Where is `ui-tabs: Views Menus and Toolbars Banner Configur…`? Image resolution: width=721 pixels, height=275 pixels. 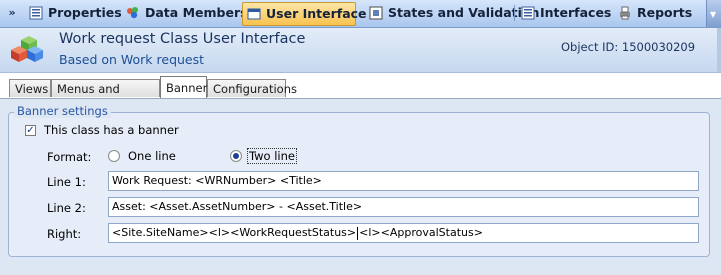 ui-tabs: Views Menus and Toolbars Banner Configur… is located at coordinates (360, 93).